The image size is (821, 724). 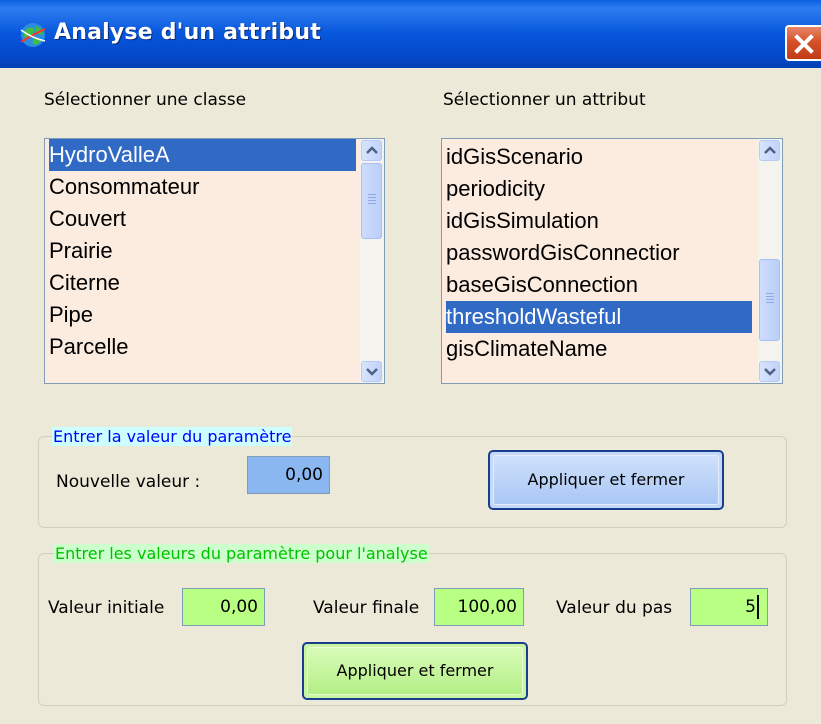 What do you see at coordinates (128, 482) in the screenshot?
I see `new-value-label: Nouvelle valeur :` at bounding box center [128, 482].